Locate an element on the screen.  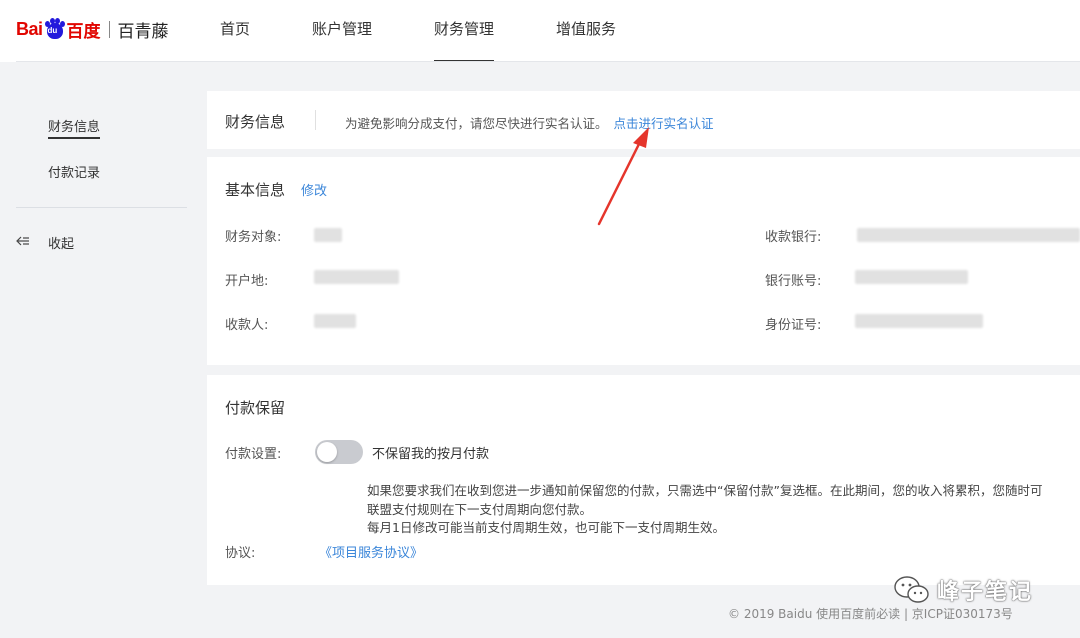
agreement-label: 协议: is located at coordinates (240, 553).